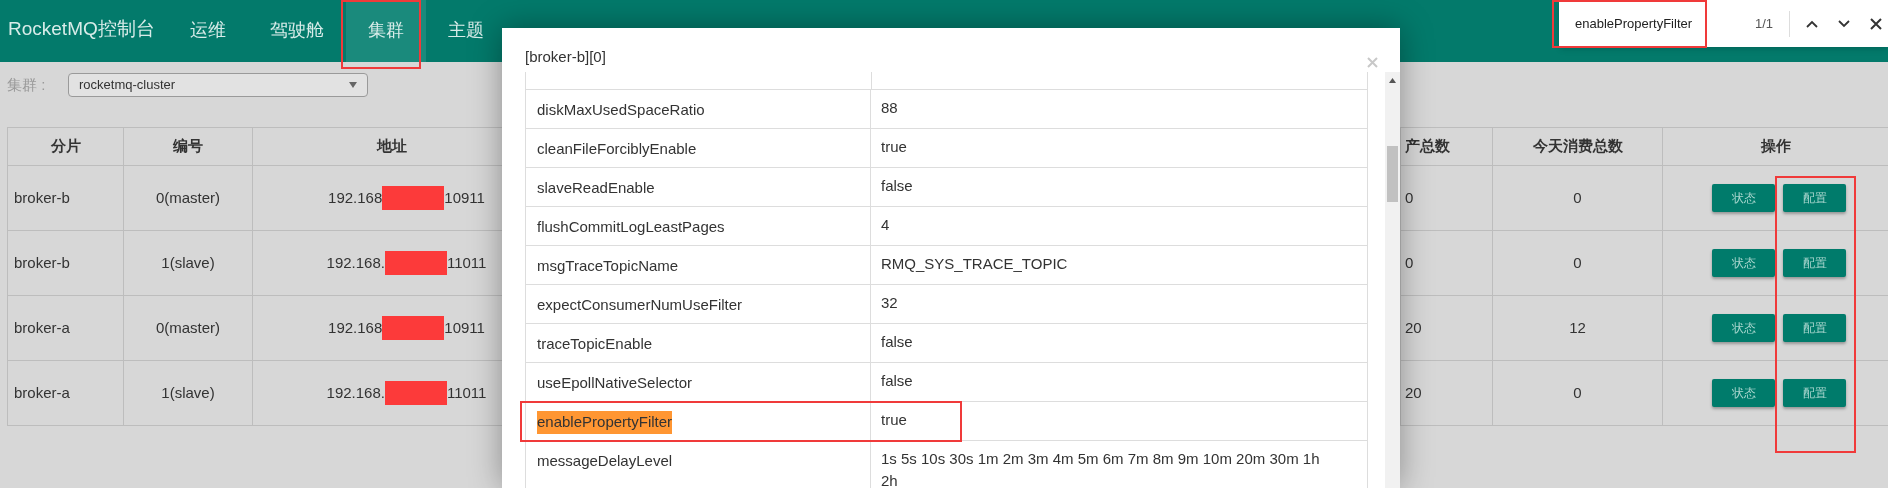 The image size is (1888, 488). I want to click on property-value: 4, so click(886, 225).